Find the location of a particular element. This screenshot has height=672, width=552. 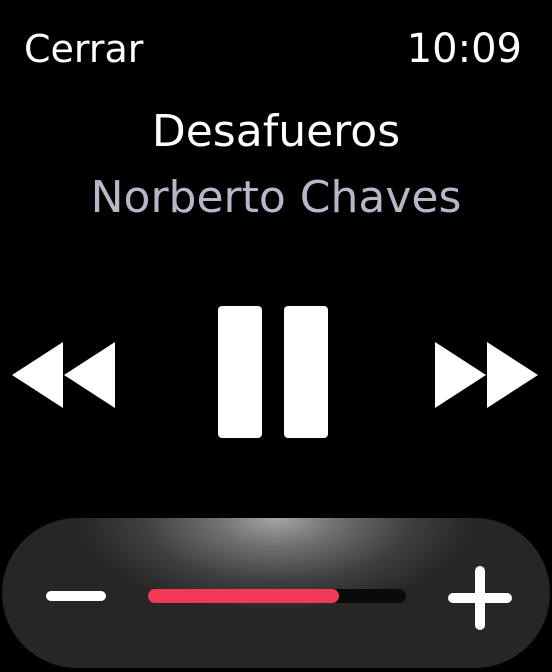

volume-slider is located at coordinates (277, 596).